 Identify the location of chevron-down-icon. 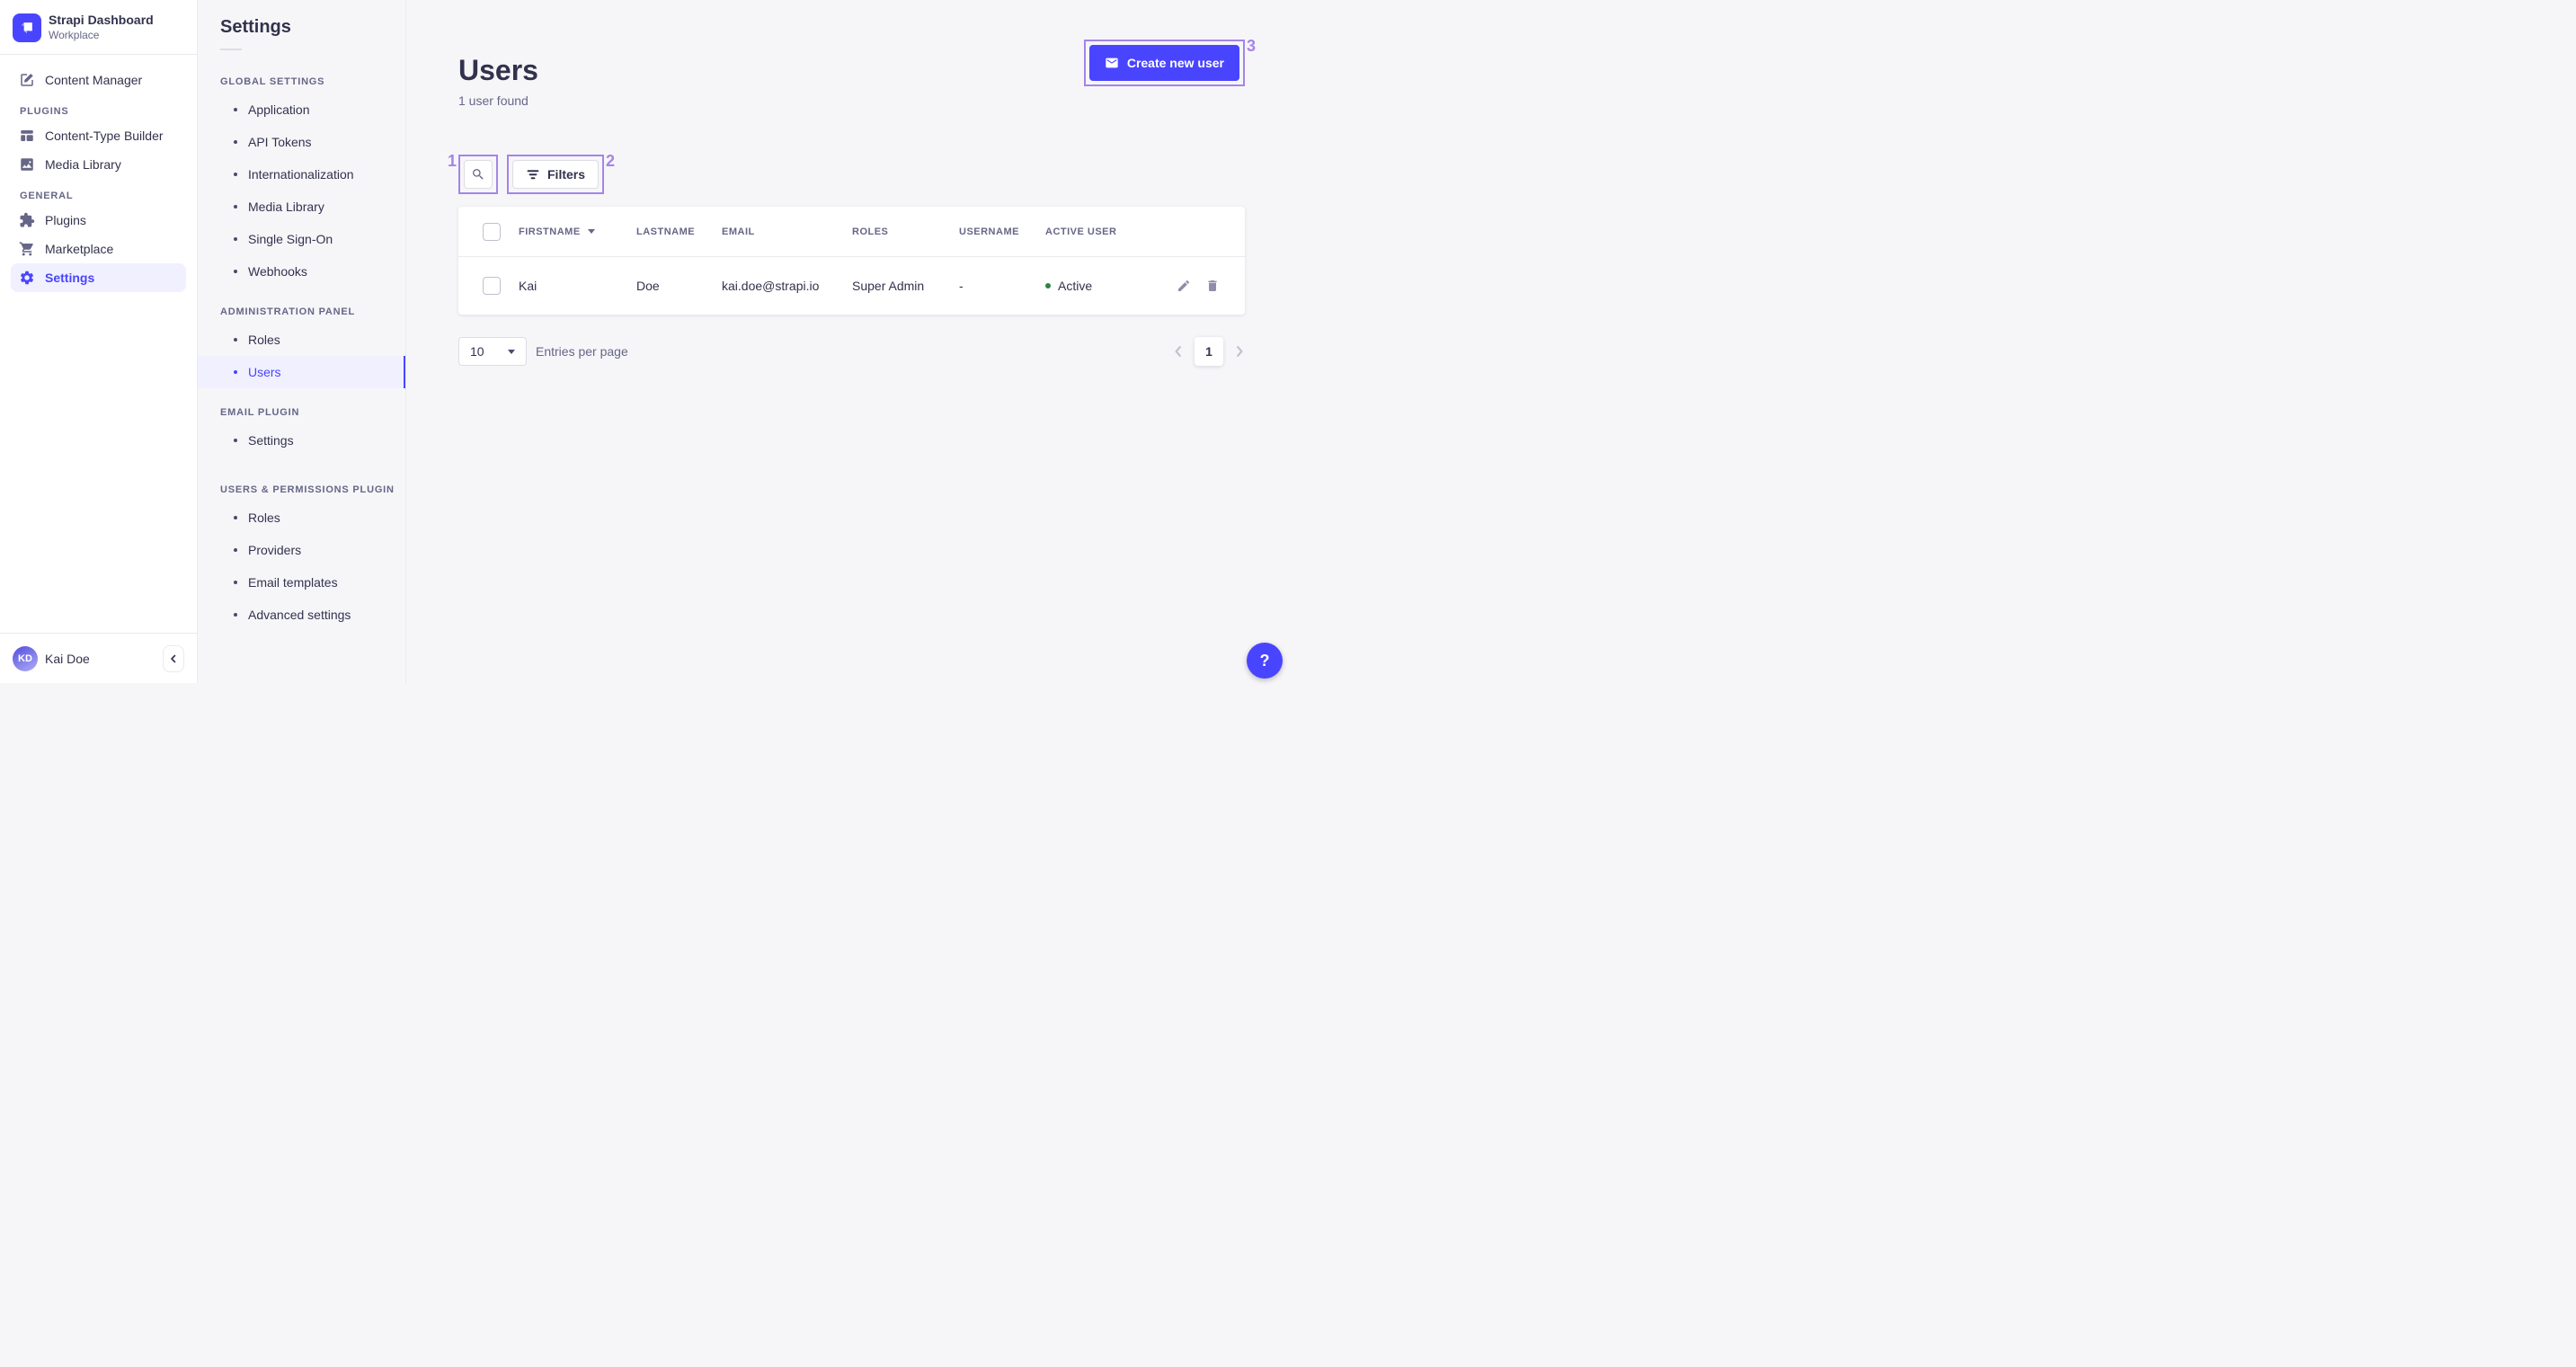
(511, 351).